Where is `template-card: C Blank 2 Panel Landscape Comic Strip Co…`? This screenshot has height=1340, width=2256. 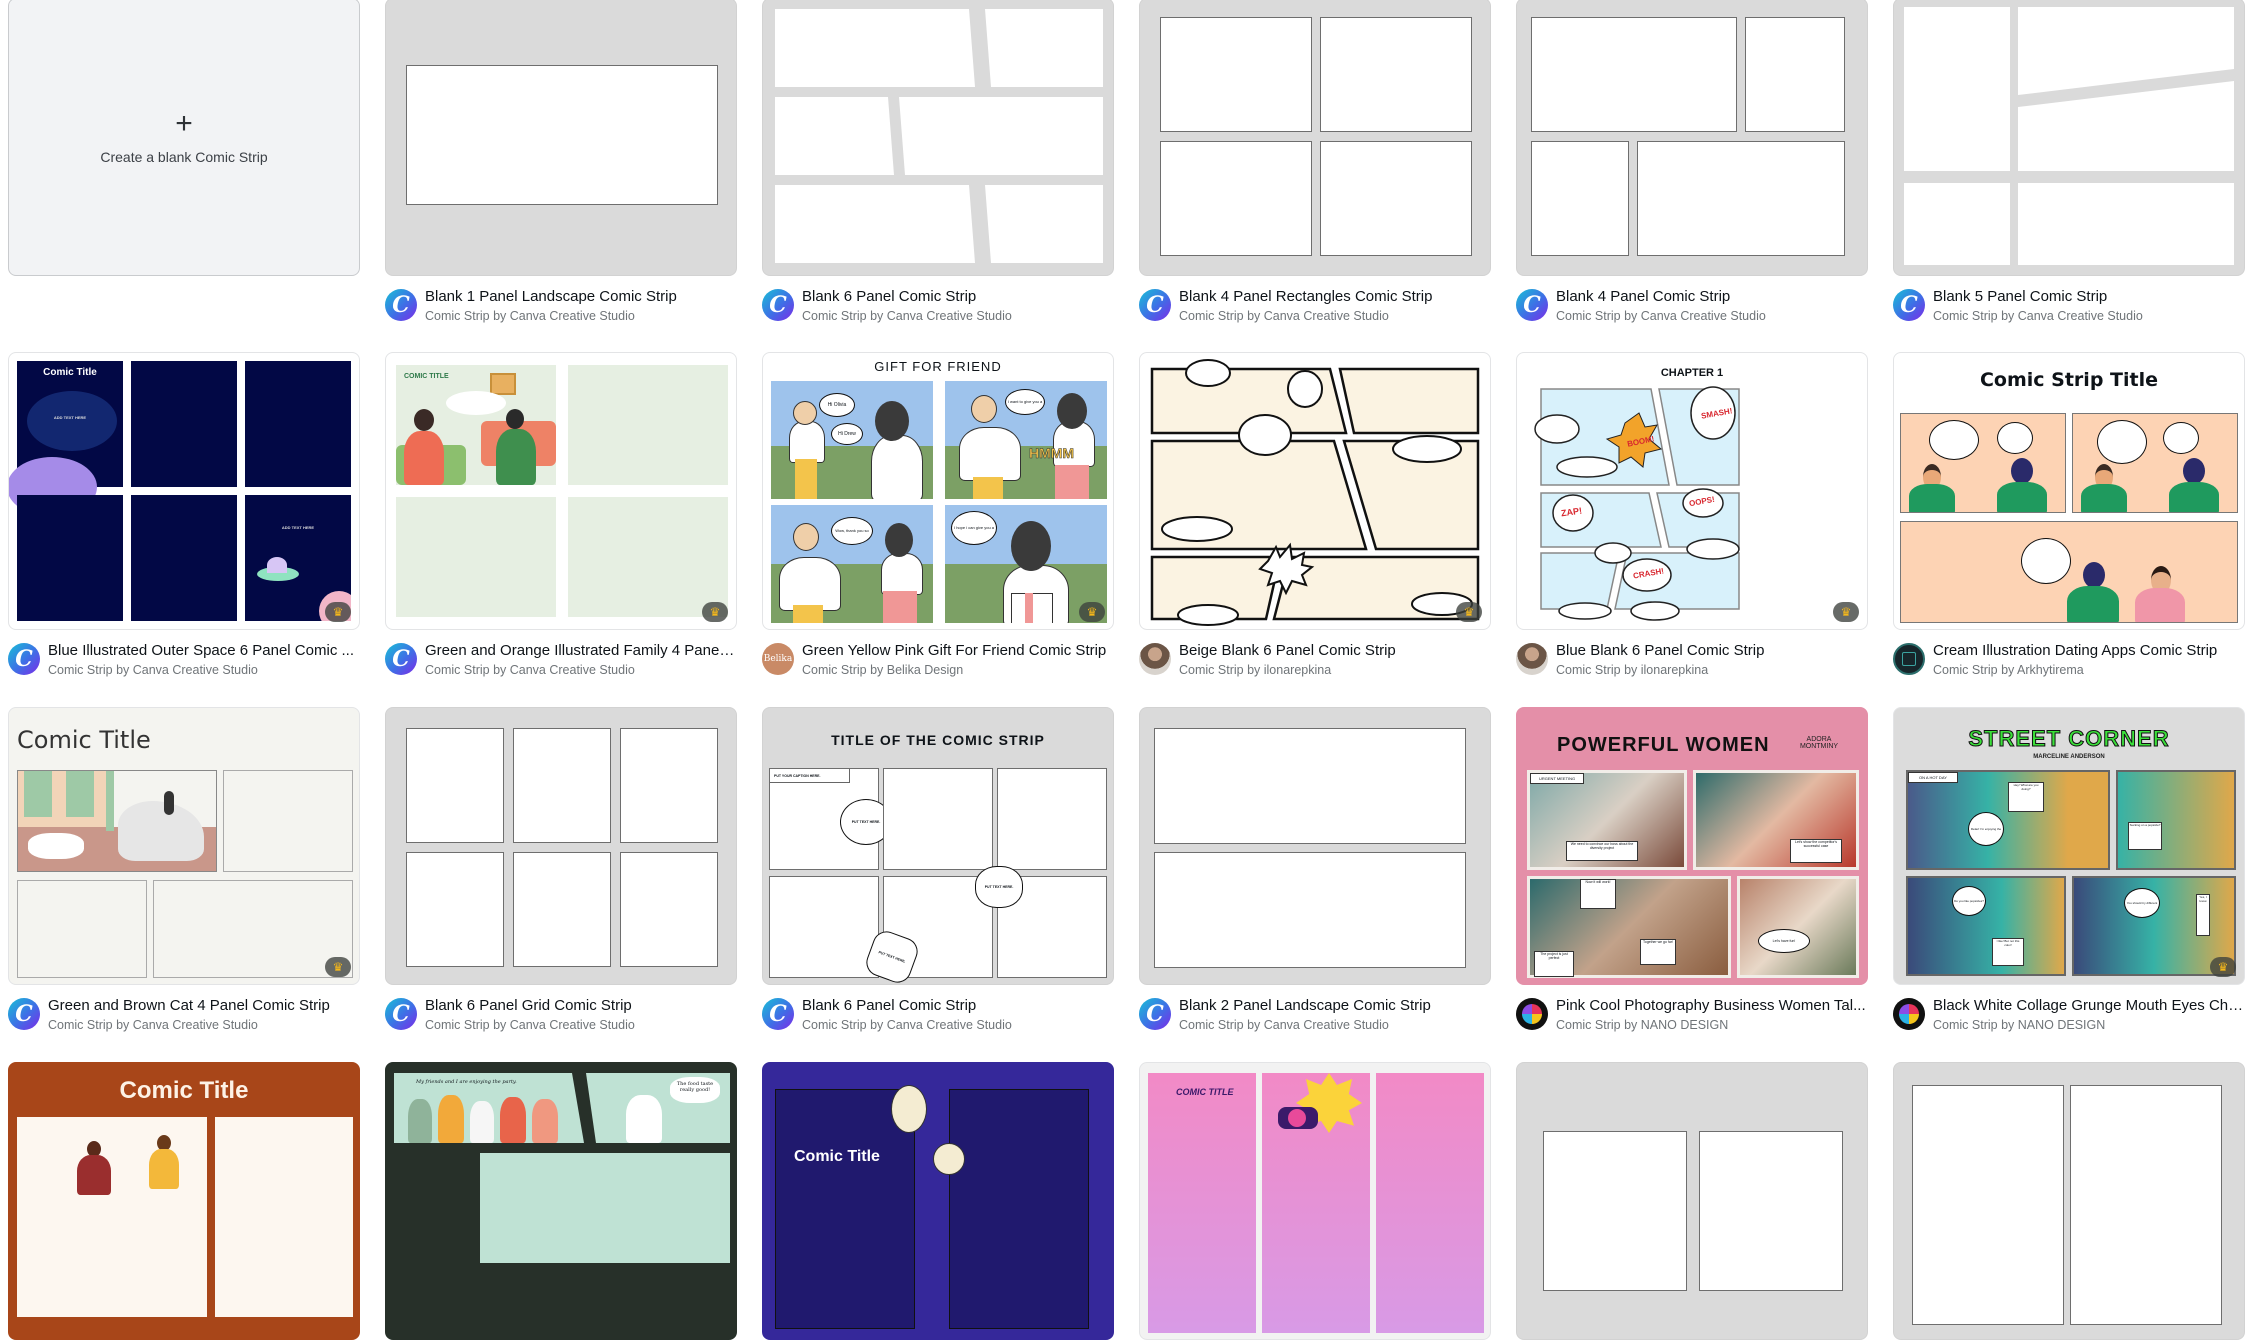 template-card: C Blank 2 Panel Landscape Comic Strip Co… is located at coordinates (1315, 872).